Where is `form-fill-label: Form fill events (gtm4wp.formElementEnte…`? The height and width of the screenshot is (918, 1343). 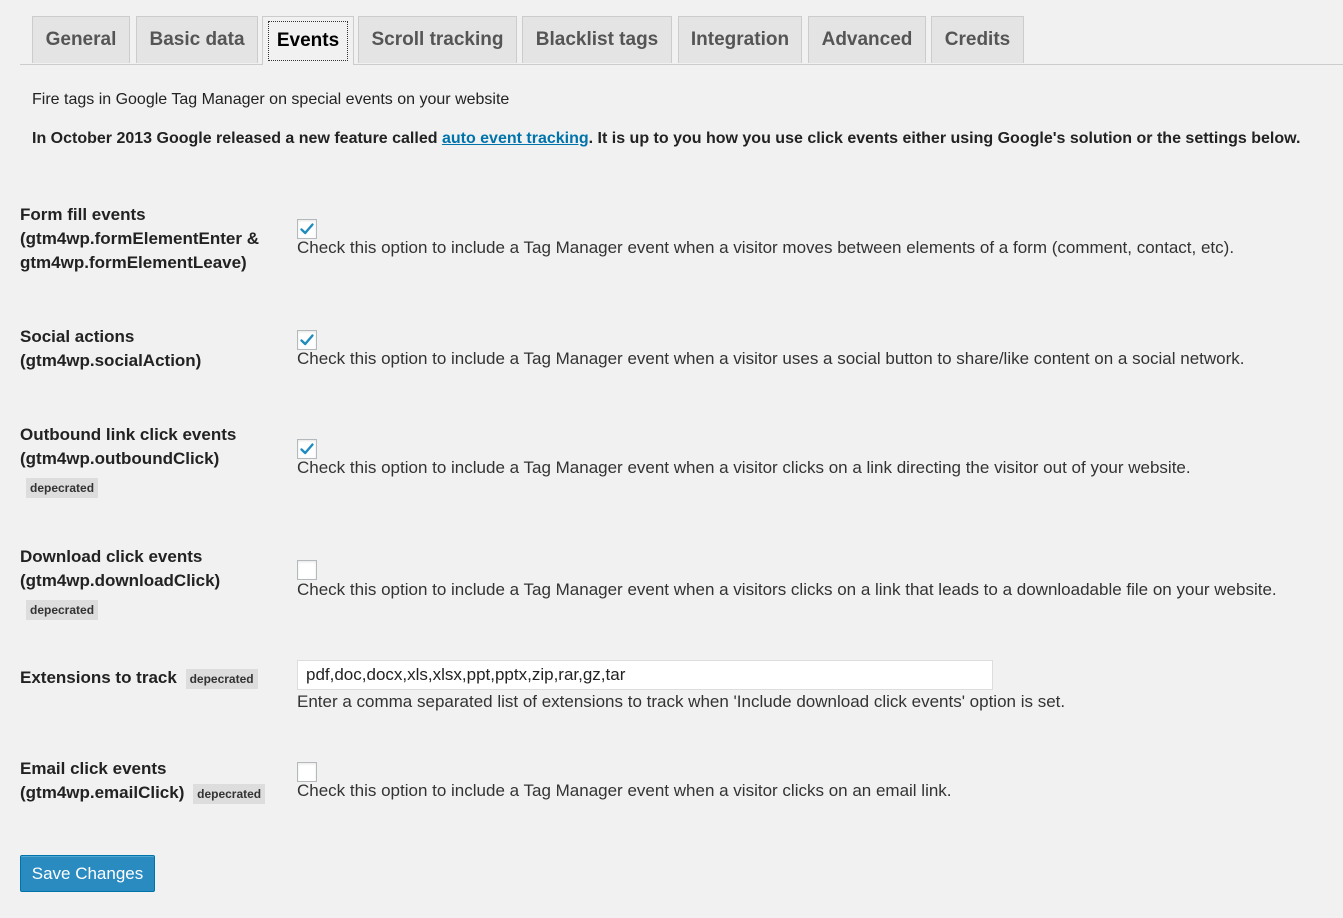 form-fill-label: Form fill events (gtm4wp.formElementEnte… is located at coordinates (139, 239).